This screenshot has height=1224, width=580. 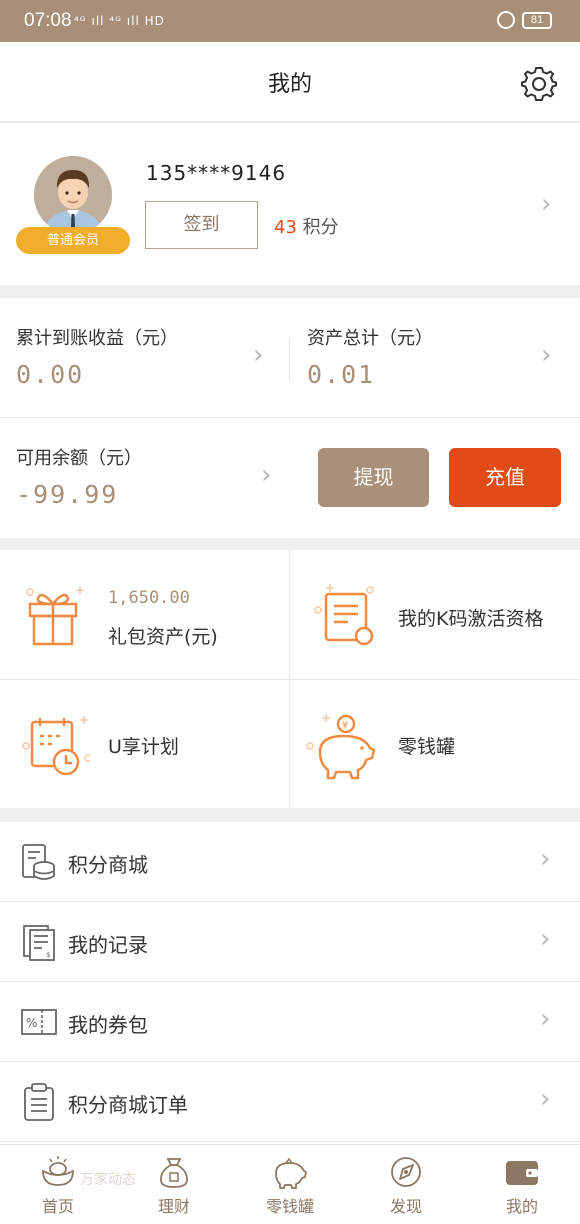 I want to click on gift-assets-amount: 1,650.00, so click(x=149, y=598).